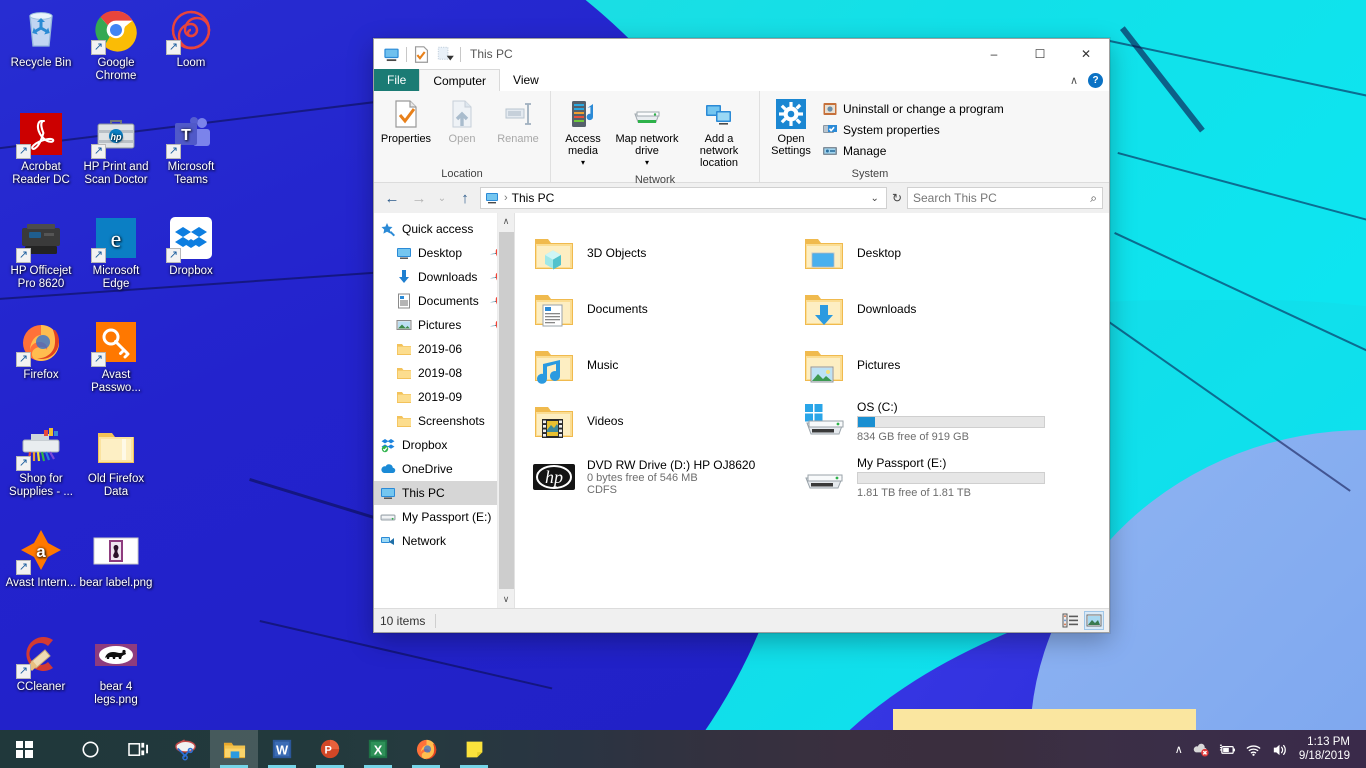  What do you see at coordinates (24, 749) in the screenshot?
I see `start-button` at bounding box center [24, 749].